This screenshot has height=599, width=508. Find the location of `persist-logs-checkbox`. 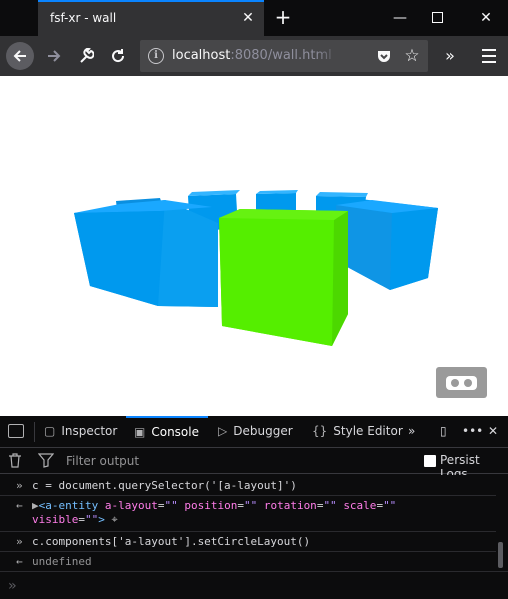

persist-logs-checkbox is located at coordinates (430, 461).